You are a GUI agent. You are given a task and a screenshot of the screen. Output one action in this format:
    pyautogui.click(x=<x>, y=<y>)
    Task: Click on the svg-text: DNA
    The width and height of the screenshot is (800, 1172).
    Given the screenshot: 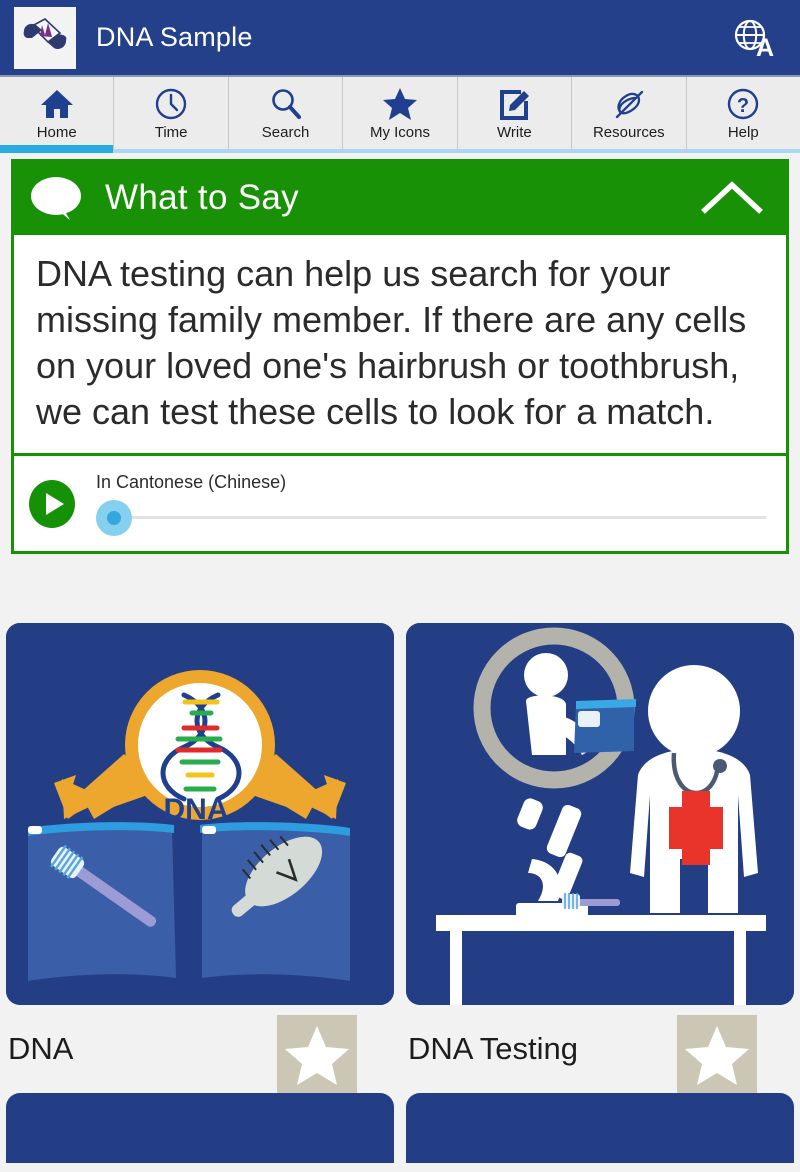 What is the action you would take?
    pyautogui.click(x=196, y=809)
    